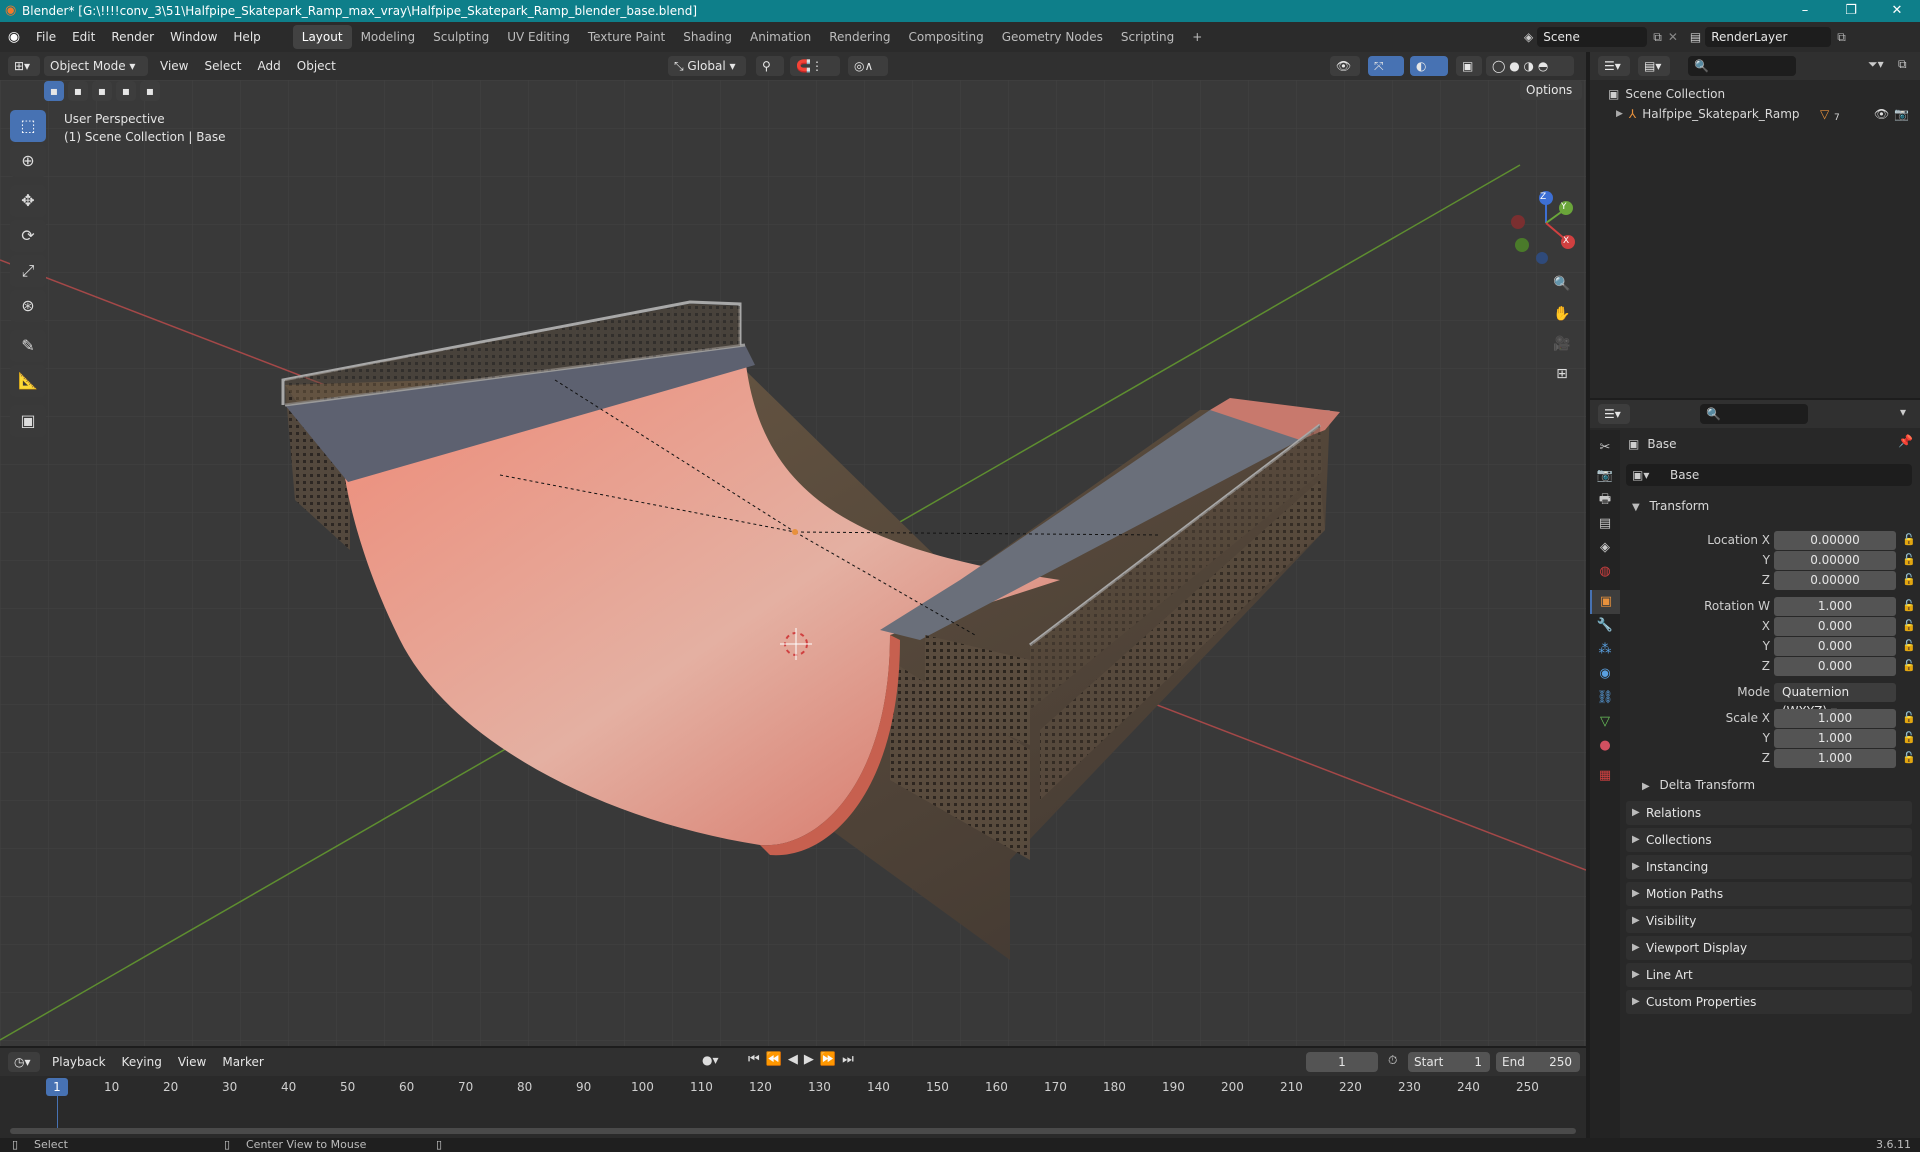 This screenshot has height=1152, width=1920. I want to click on rotate-tool-icon: ⟳, so click(28, 236).